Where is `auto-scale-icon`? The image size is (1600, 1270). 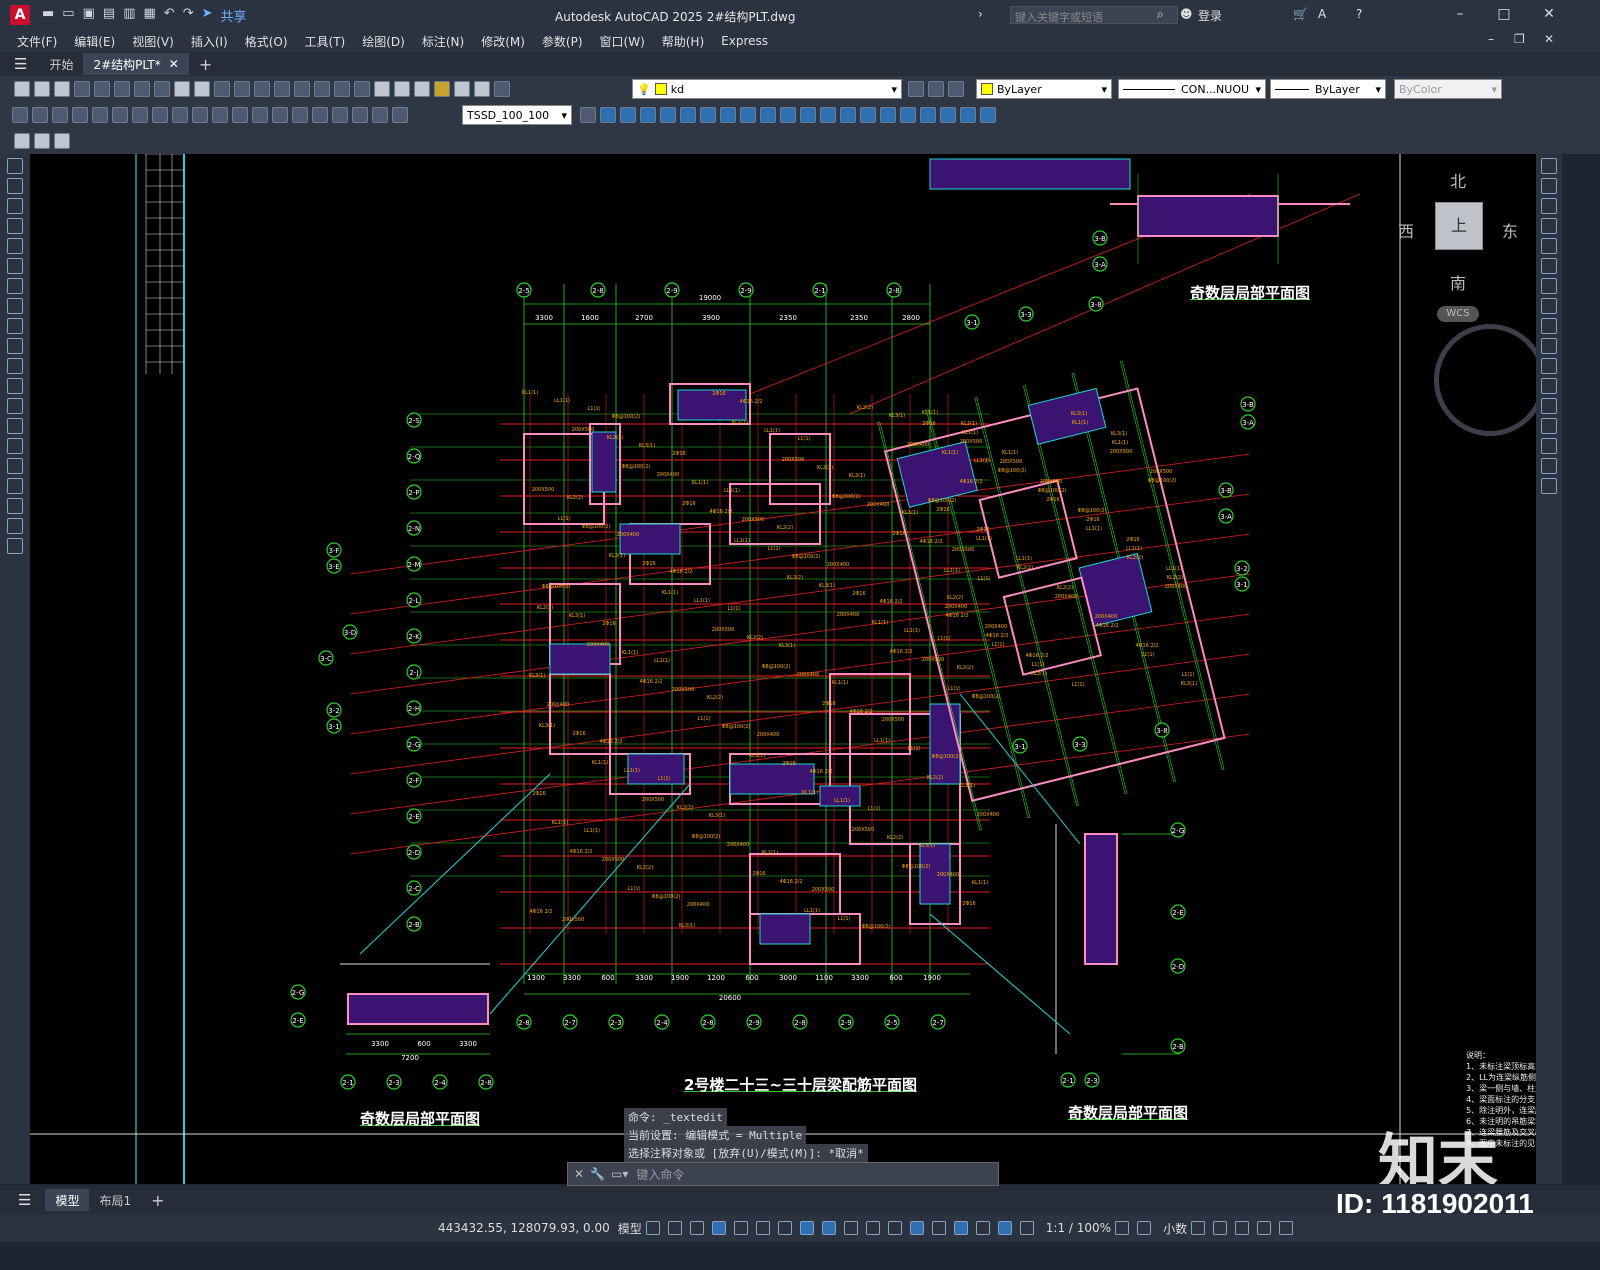
auto-scale-icon is located at coordinates (1026, 1228).